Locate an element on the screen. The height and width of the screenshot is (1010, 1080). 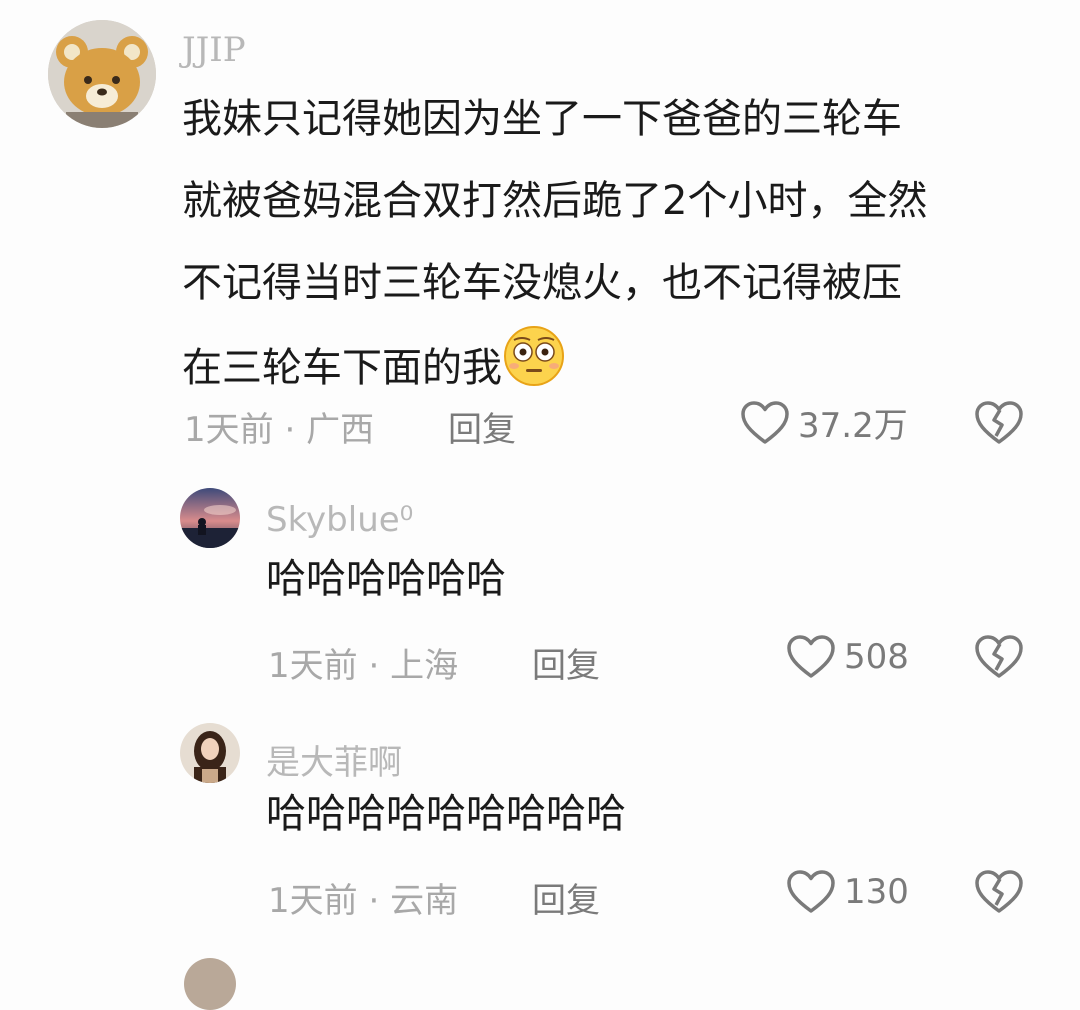
like-button: 130 is located at coordinates (847, 892).